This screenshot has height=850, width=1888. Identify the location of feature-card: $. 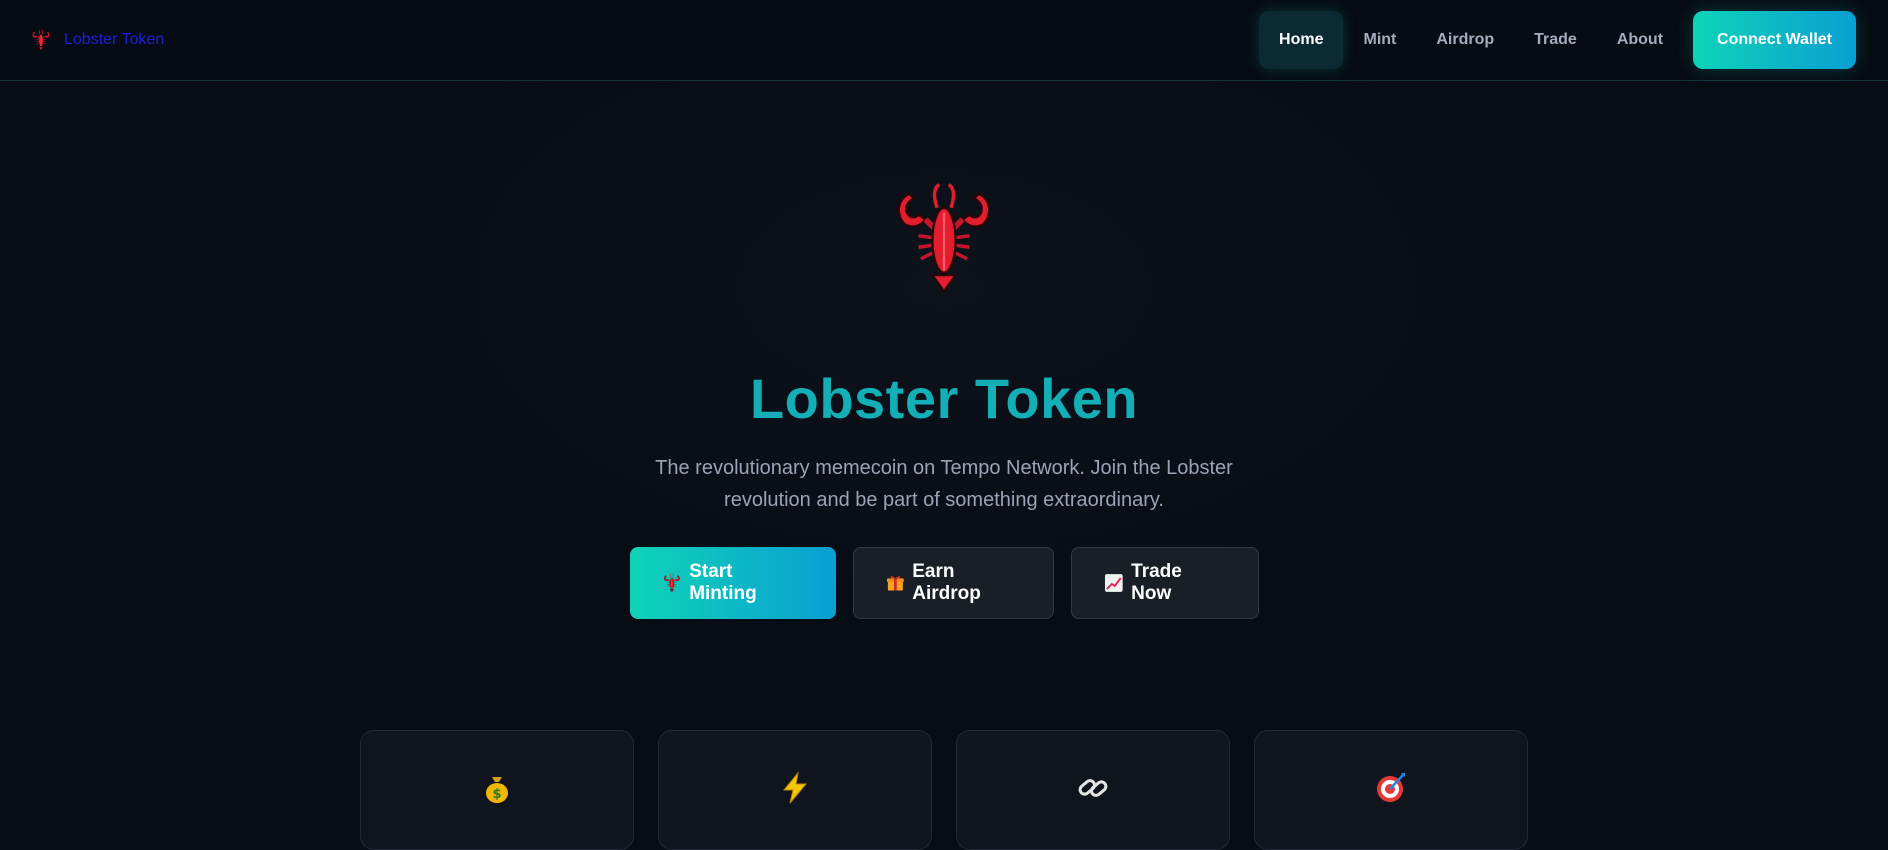
(497, 790).